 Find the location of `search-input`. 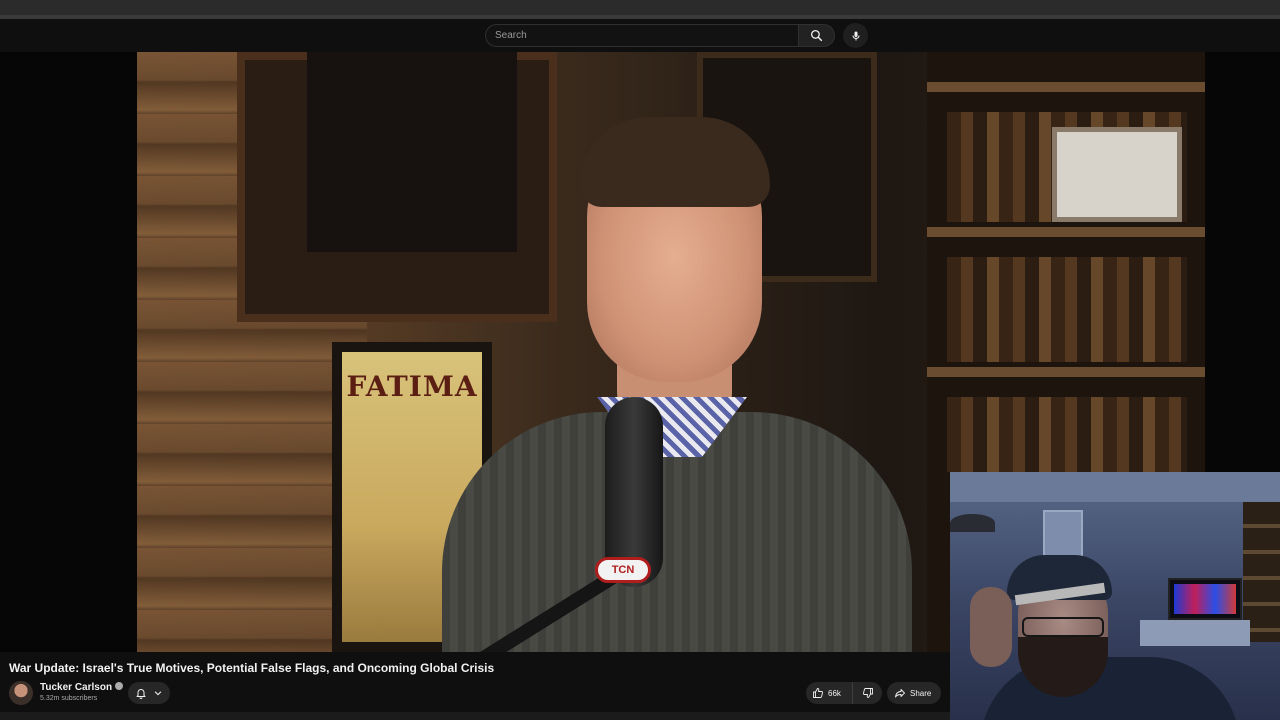

search-input is located at coordinates (642, 35).